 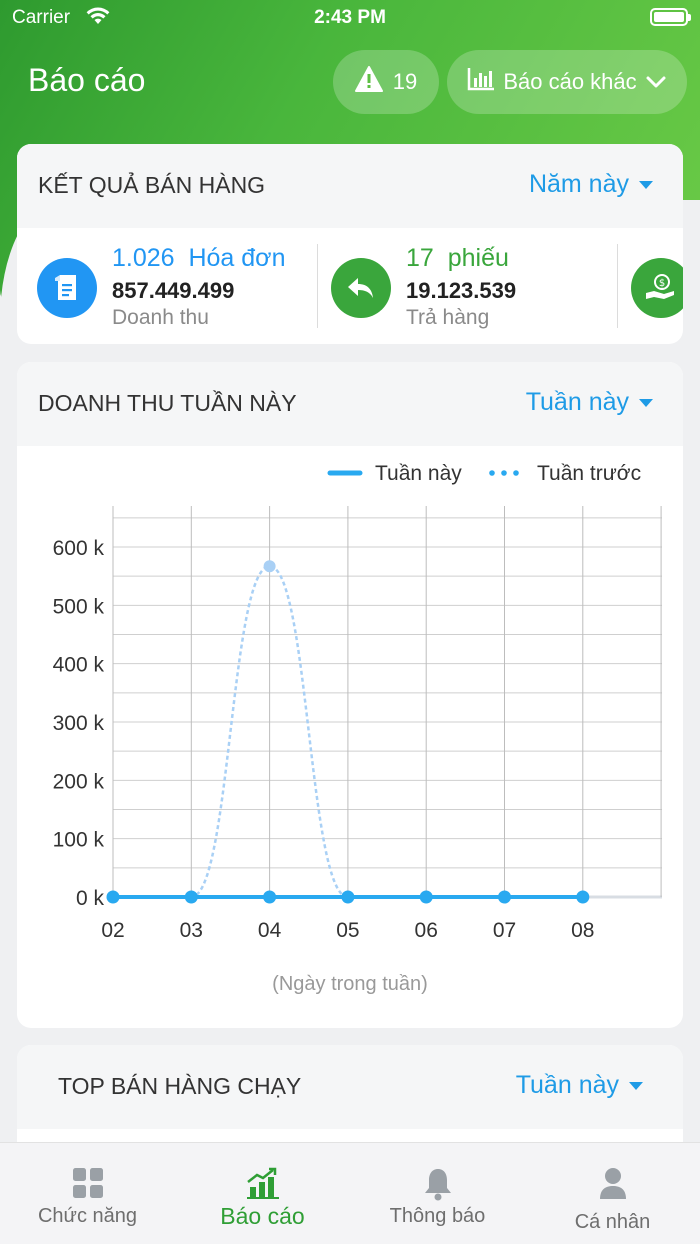 What do you see at coordinates (160, 317) in the screenshot?
I see `revenue-label: Doanh thu` at bounding box center [160, 317].